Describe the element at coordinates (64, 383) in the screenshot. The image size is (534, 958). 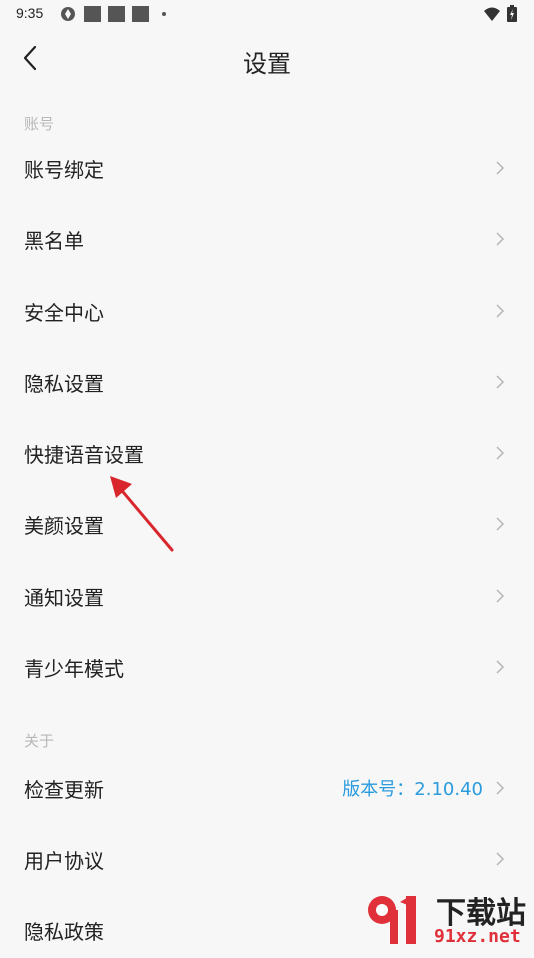
I see `settings-item-label: 隐私设置` at that location.